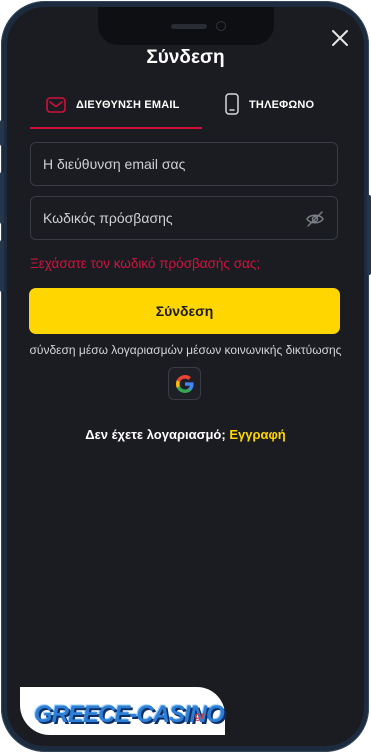 Image resolution: width=371 pixels, height=753 pixels. I want to click on password-field: Κωδικός πρόσβασης, so click(184, 218).